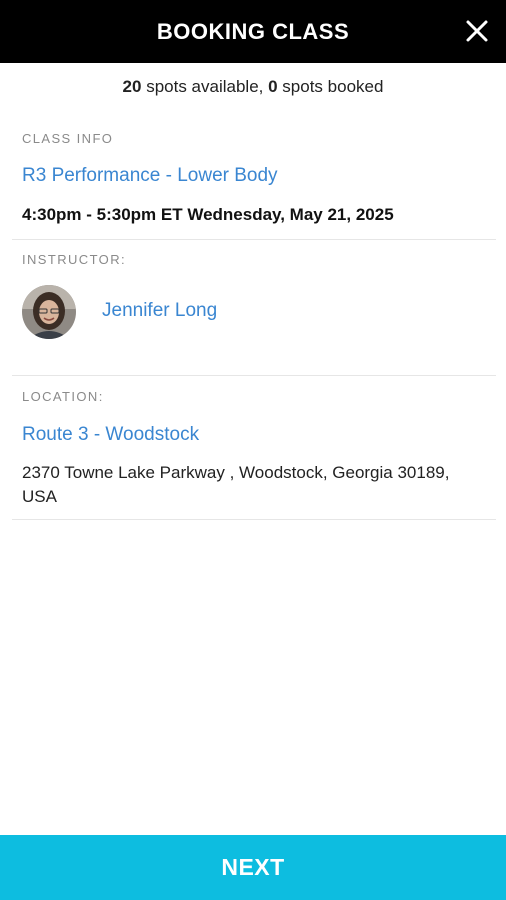 The height and width of the screenshot is (900, 506). What do you see at coordinates (330, 86) in the screenshot?
I see `spots-booked-text: spots booked` at bounding box center [330, 86].